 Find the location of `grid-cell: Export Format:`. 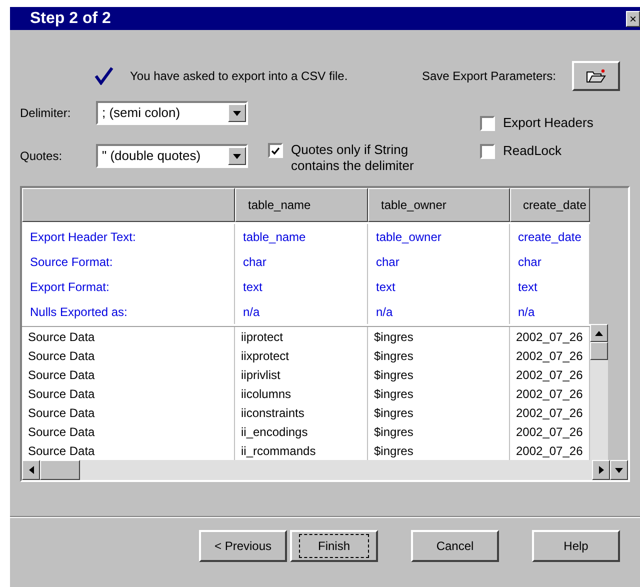

grid-cell: Export Format: is located at coordinates (128, 286).